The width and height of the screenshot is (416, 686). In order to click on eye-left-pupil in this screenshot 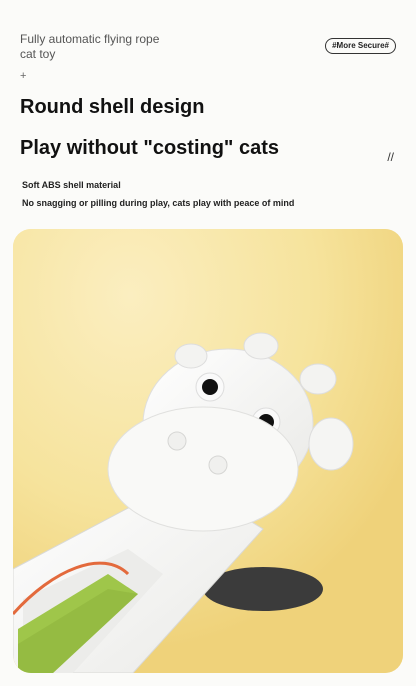, I will do `click(210, 387)`.